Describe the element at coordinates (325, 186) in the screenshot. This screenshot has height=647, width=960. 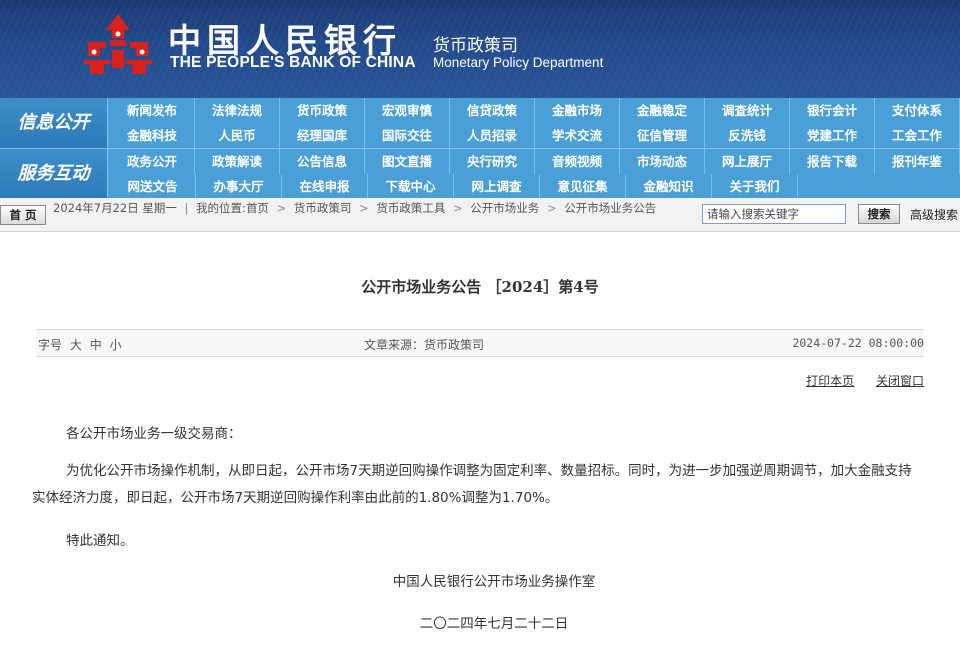
I see `nav-item: 在线申报` at that location.